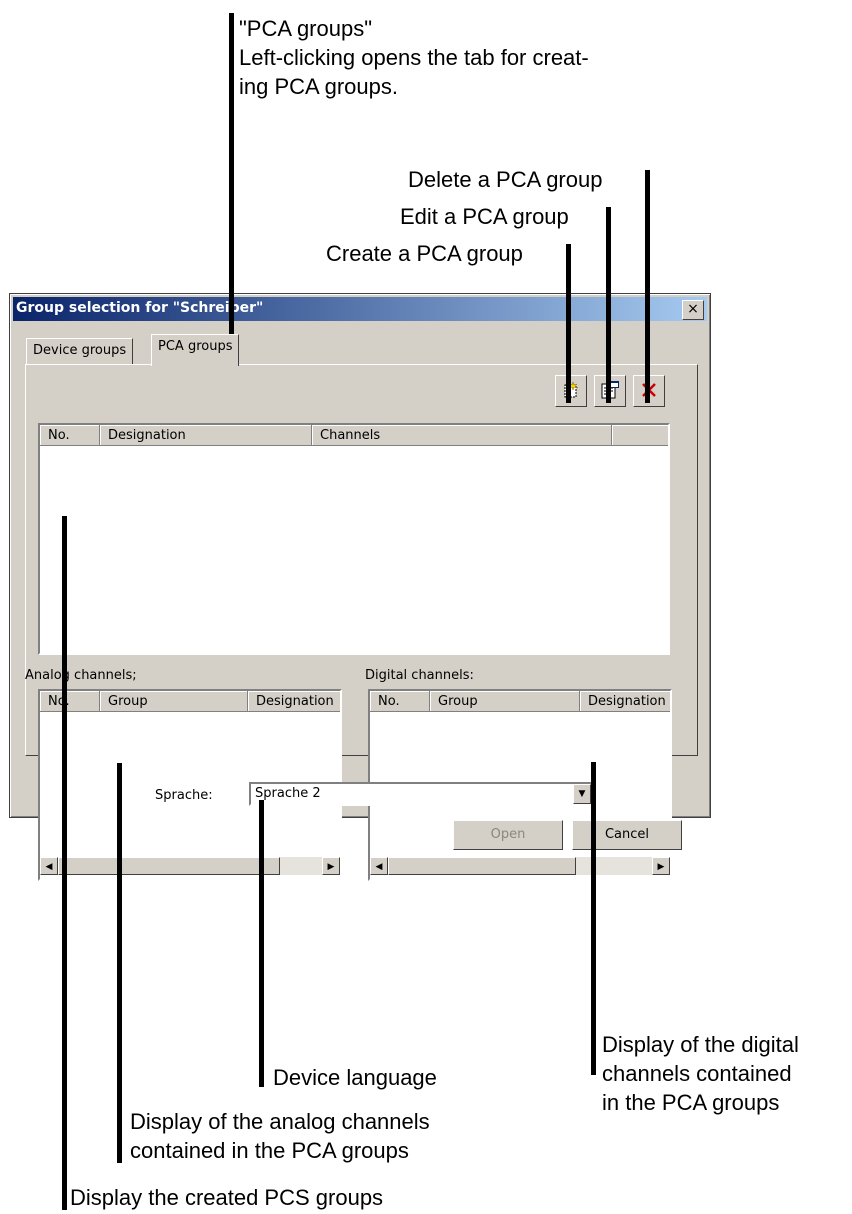 The width and height of the screenshot is (852, 1214). Describe the element at coordinates (354, 539) in the screenshot. I see `pca-groups-list: No. Designation Channels` at that location.